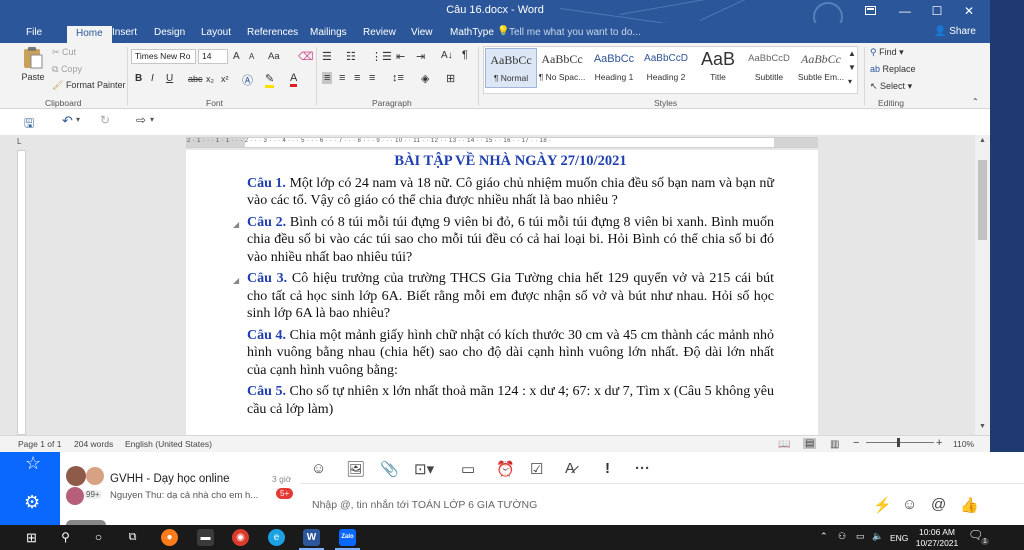 The height and width of the screenshot is (550, 1024). Describe the element at coordinates (422, 32) in the screenshot. I see `tab-view: View` at that location.